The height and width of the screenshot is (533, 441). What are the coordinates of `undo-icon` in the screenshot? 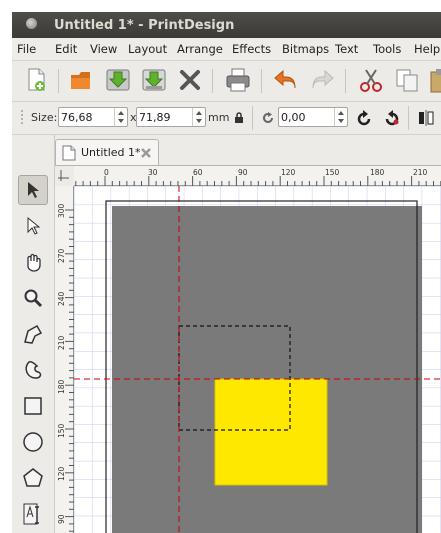 It's located at (286, 80).